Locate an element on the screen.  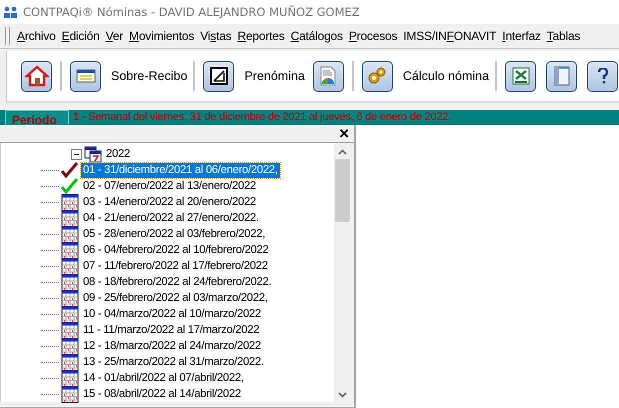
menu-grip is located at coordinates (7, 36).